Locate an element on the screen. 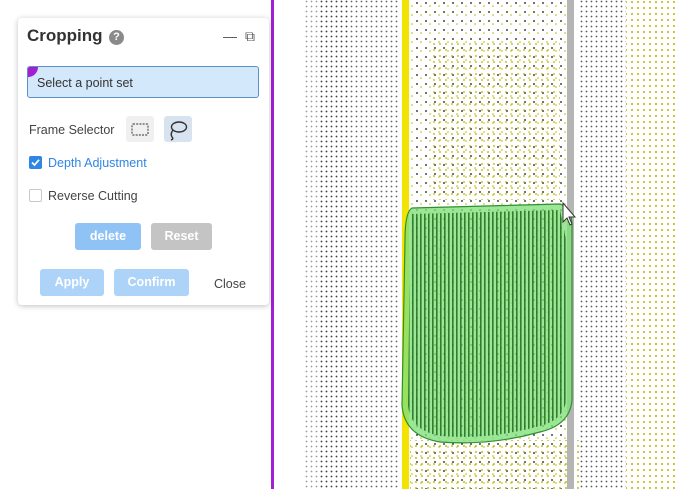  point-set-select-placeholder: Select a point set is located at coordinates (85, 83).